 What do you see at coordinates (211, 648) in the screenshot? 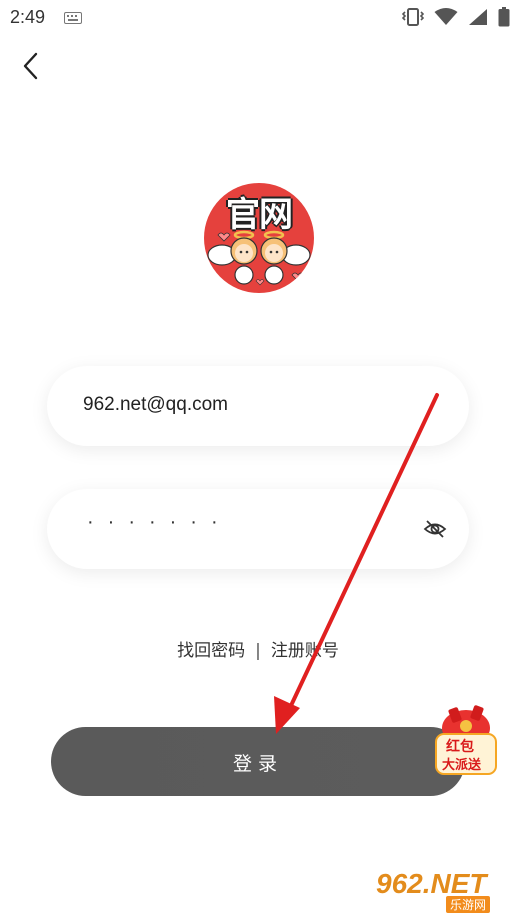
I see `forgot-password-link: 找回密码` at bounding box center [211, 648].